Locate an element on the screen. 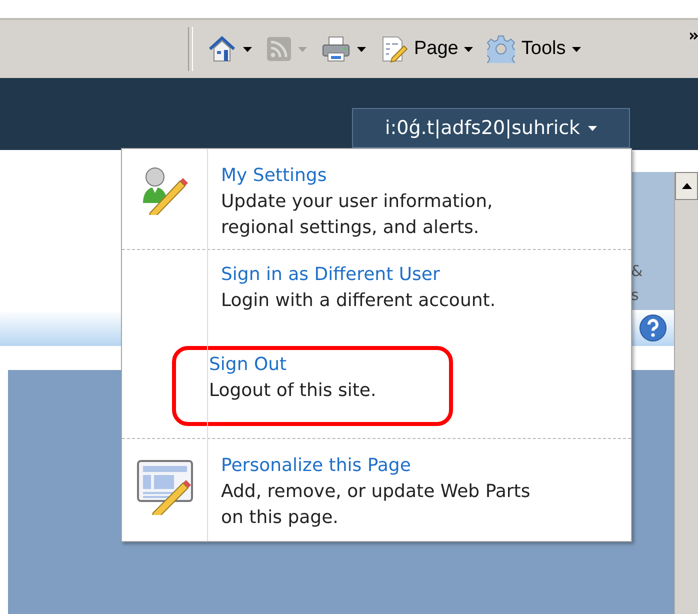 The width and height of the screenshot is (698, 614). printer-icon is located at coordinates (336, 49).